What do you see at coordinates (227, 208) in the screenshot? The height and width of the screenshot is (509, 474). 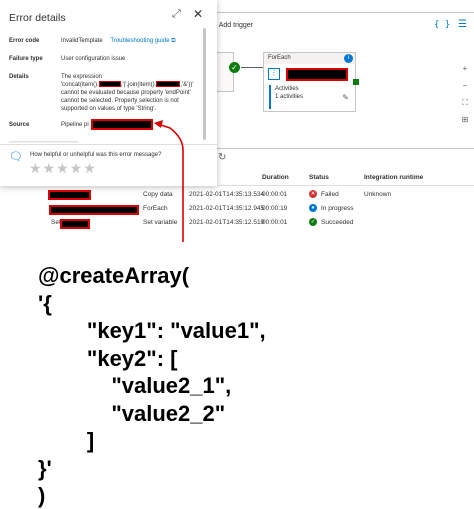 I see `run-start: 2021-02-01T14:35:12.945` at bounding box center [227, 208].